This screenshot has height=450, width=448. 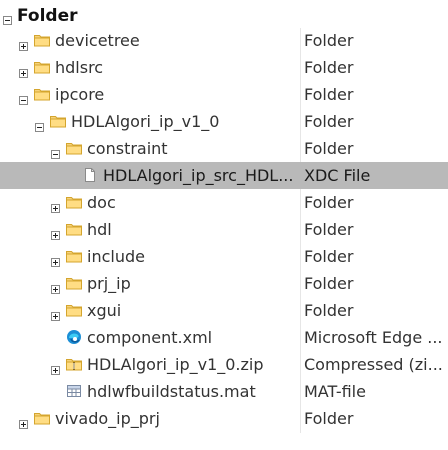 What do you see at coordinates (74, 391) in the screenshot?
I see `mat-file-icon` at bounding box center [74, 391].